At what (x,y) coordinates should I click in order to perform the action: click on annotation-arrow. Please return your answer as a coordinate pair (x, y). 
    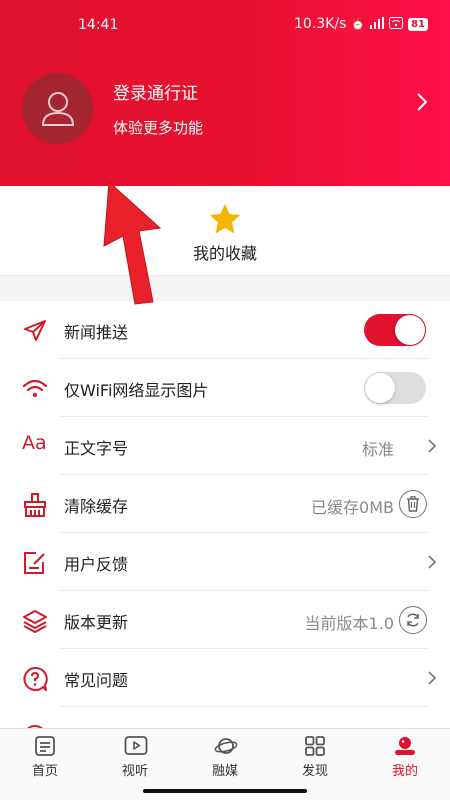
    Looking at the image, I should click on (132, 242).